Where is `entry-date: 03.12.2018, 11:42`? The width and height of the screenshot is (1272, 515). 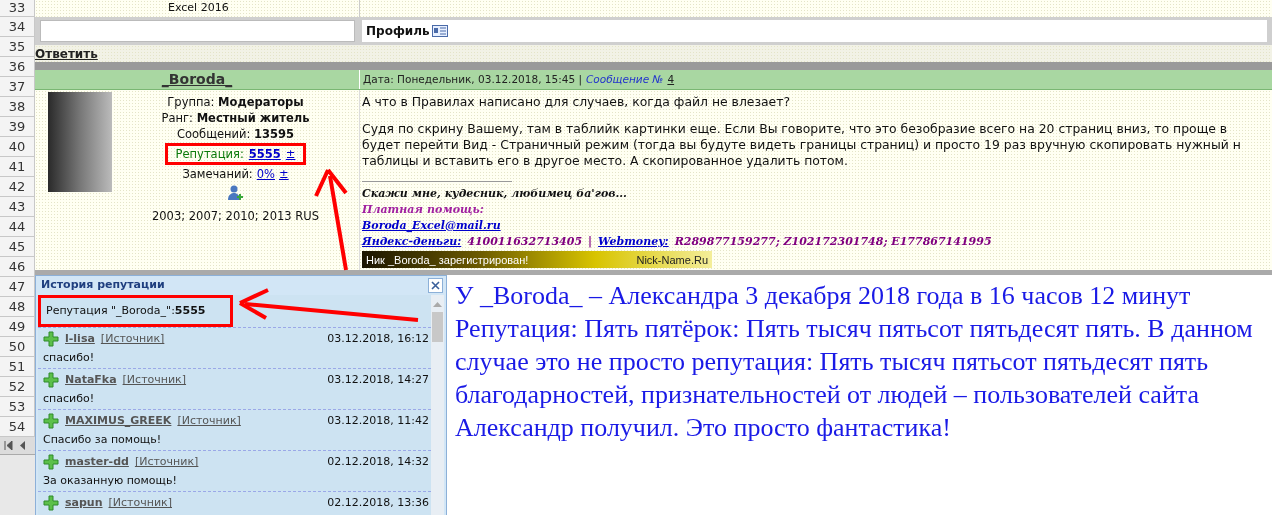 entry-date: 03.12.2018, 11:42 is located at coordinates (378, 421).